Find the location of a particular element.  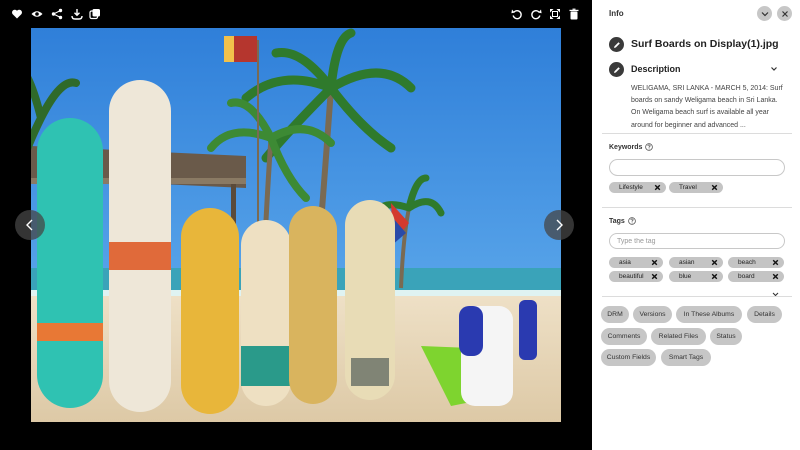

previous-image-button is located at coordinates (30, 225).